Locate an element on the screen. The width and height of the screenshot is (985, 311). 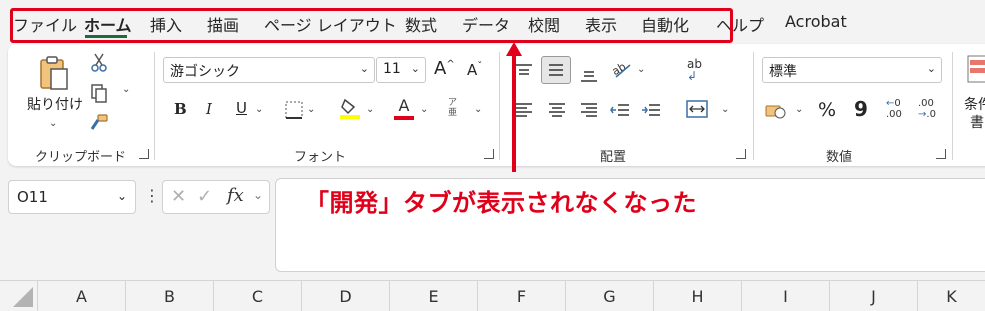
orientation-chevron-icon: ⌄ is located at coordinates (641, 69).